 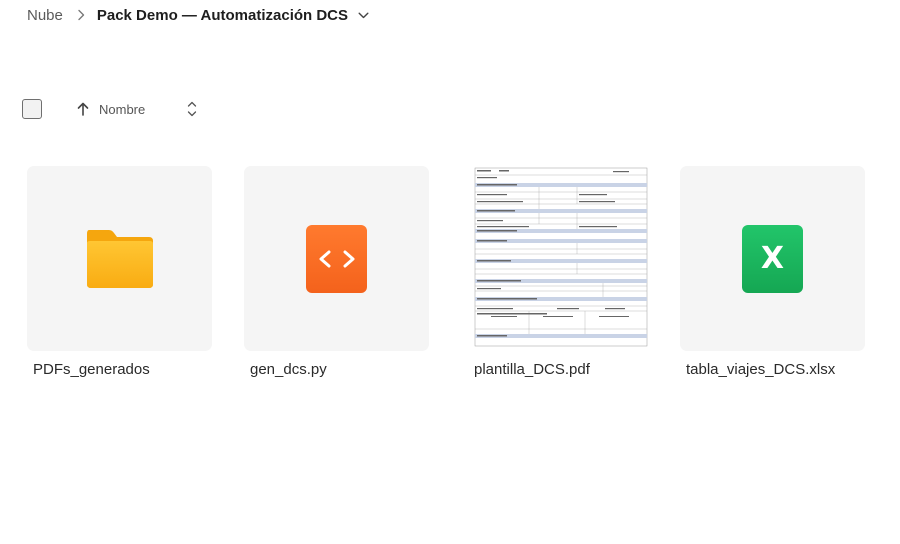 I want to click on list-toolbar: Nombre, so click(x=110, y=109).